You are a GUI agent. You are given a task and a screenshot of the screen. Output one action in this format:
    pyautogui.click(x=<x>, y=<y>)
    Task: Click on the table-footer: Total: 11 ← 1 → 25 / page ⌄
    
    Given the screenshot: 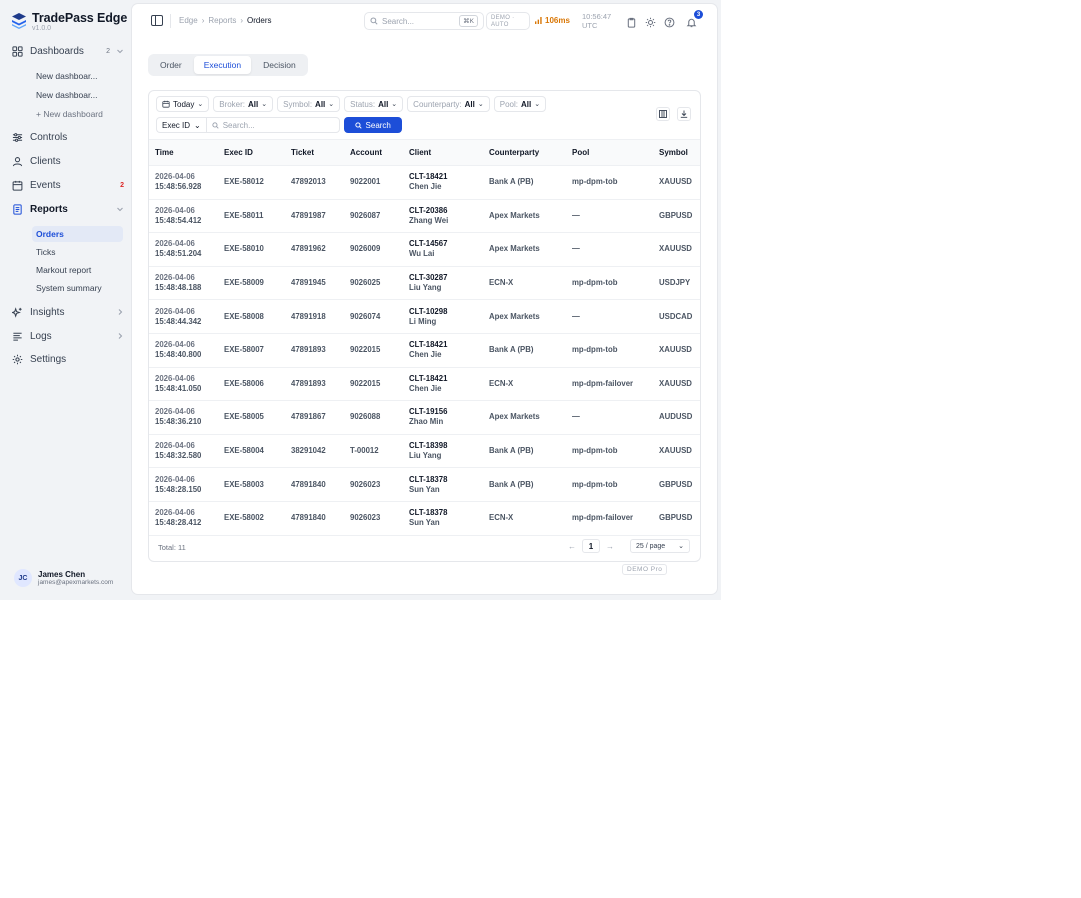 What is the action you would take?
    pyautogui.click(x=424, y=547)
    